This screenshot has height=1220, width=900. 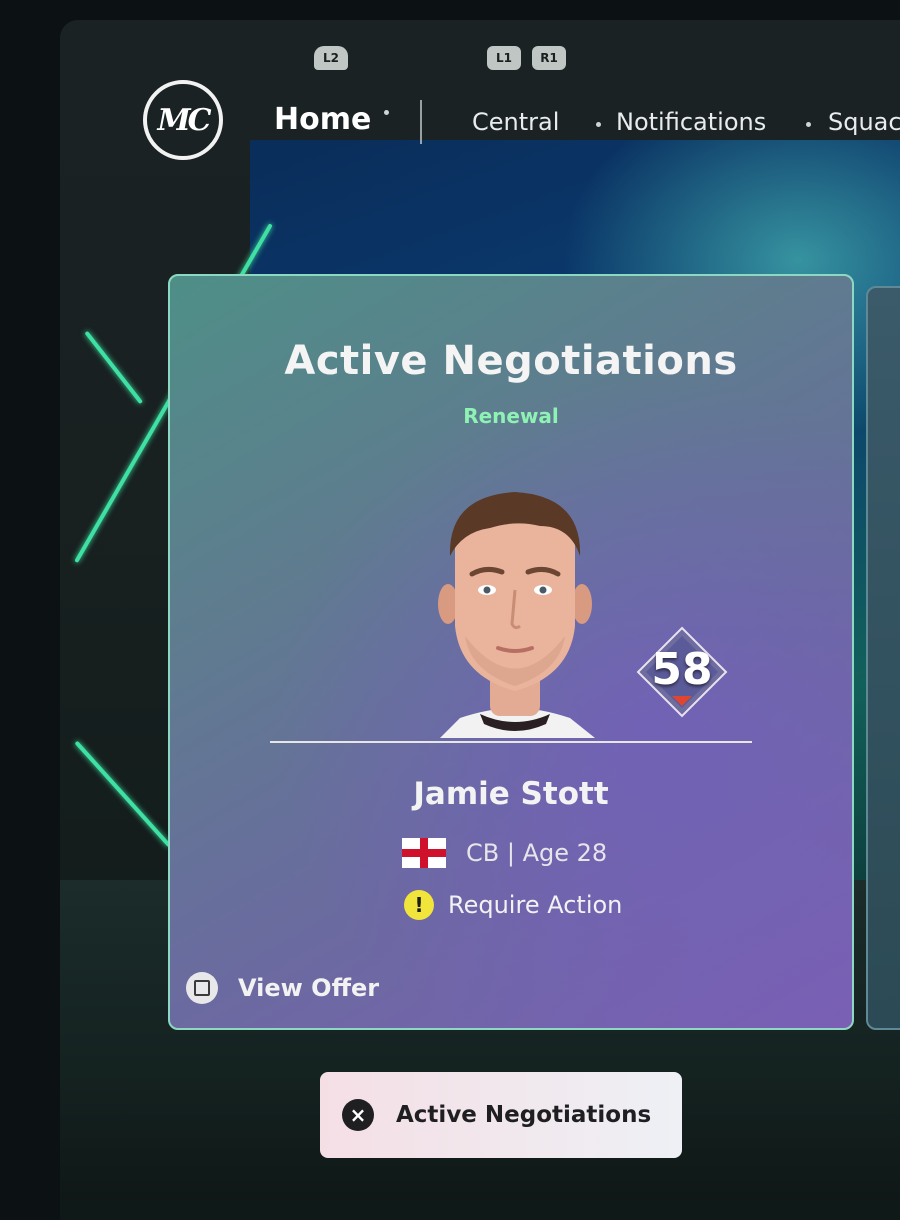 I want to click on active-negotiations-button: × Active Negotiations, so click(x=501, y=1115).